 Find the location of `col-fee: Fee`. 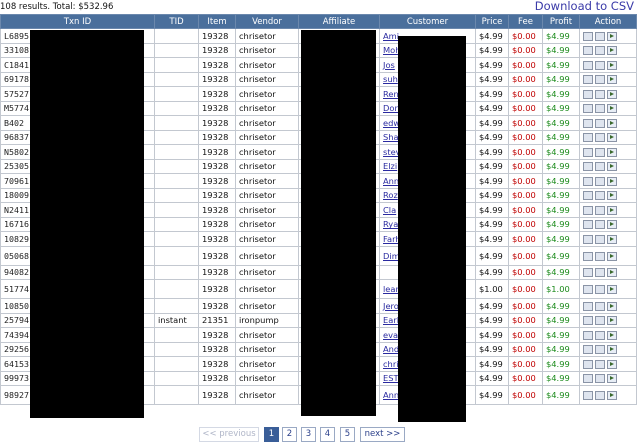

col-fee: Fee is located at coordinates (525, 21).